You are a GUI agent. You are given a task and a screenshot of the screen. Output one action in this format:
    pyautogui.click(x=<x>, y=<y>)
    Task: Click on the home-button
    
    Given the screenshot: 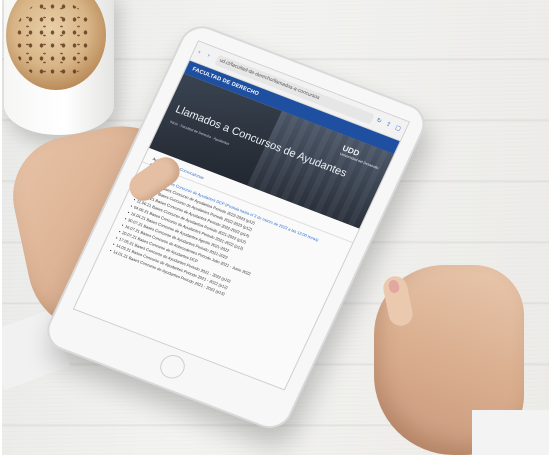 What is the action you would take?
    pyautogui.click(x=172, y=366)
    